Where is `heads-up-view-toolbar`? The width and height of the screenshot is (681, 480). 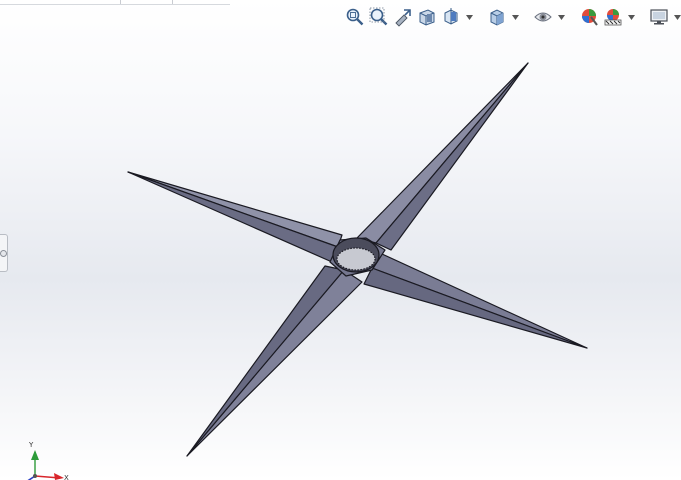
heads-up-view-toolbar is located at coordinates (512, 17).